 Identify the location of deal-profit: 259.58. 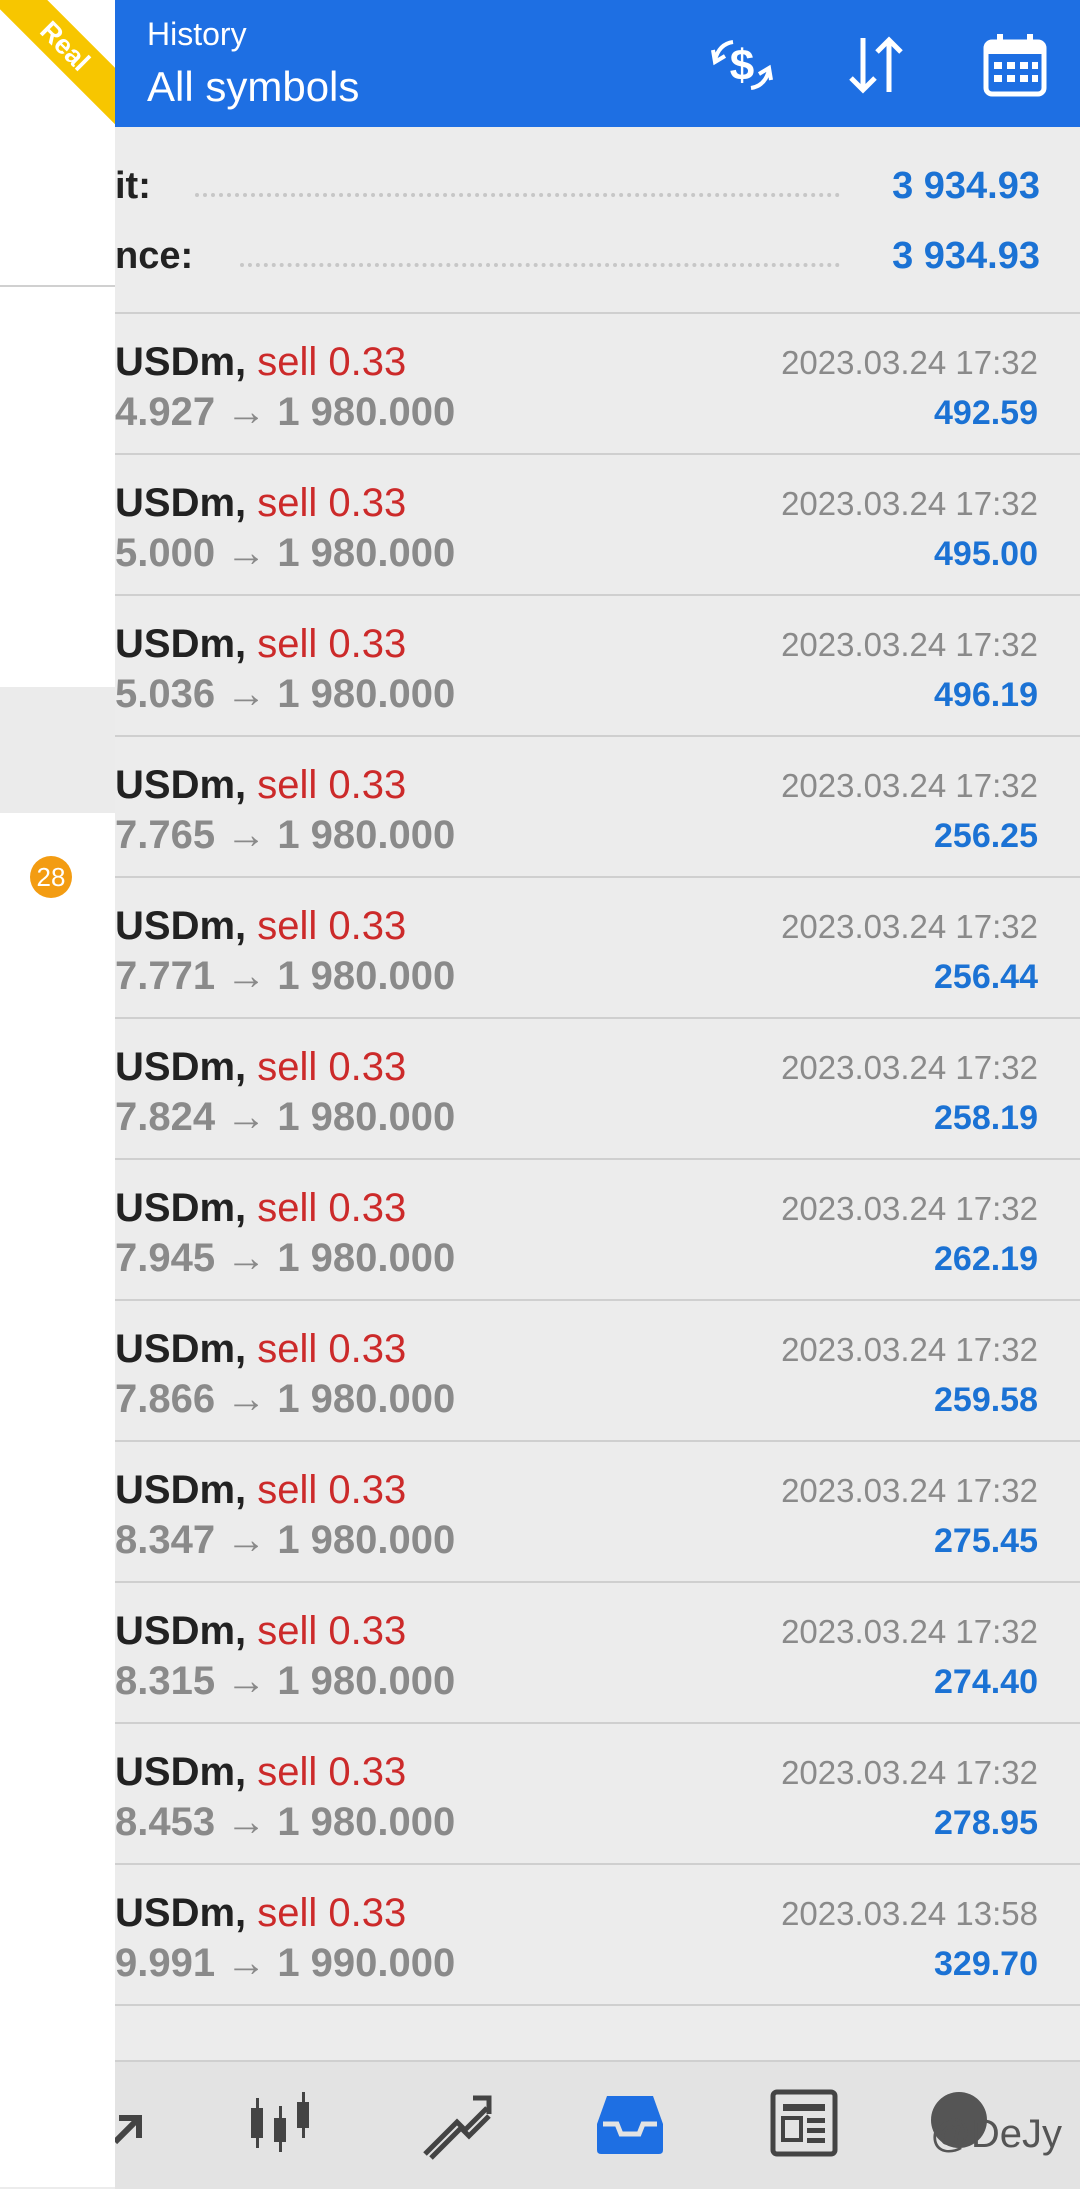
(986, 1400).